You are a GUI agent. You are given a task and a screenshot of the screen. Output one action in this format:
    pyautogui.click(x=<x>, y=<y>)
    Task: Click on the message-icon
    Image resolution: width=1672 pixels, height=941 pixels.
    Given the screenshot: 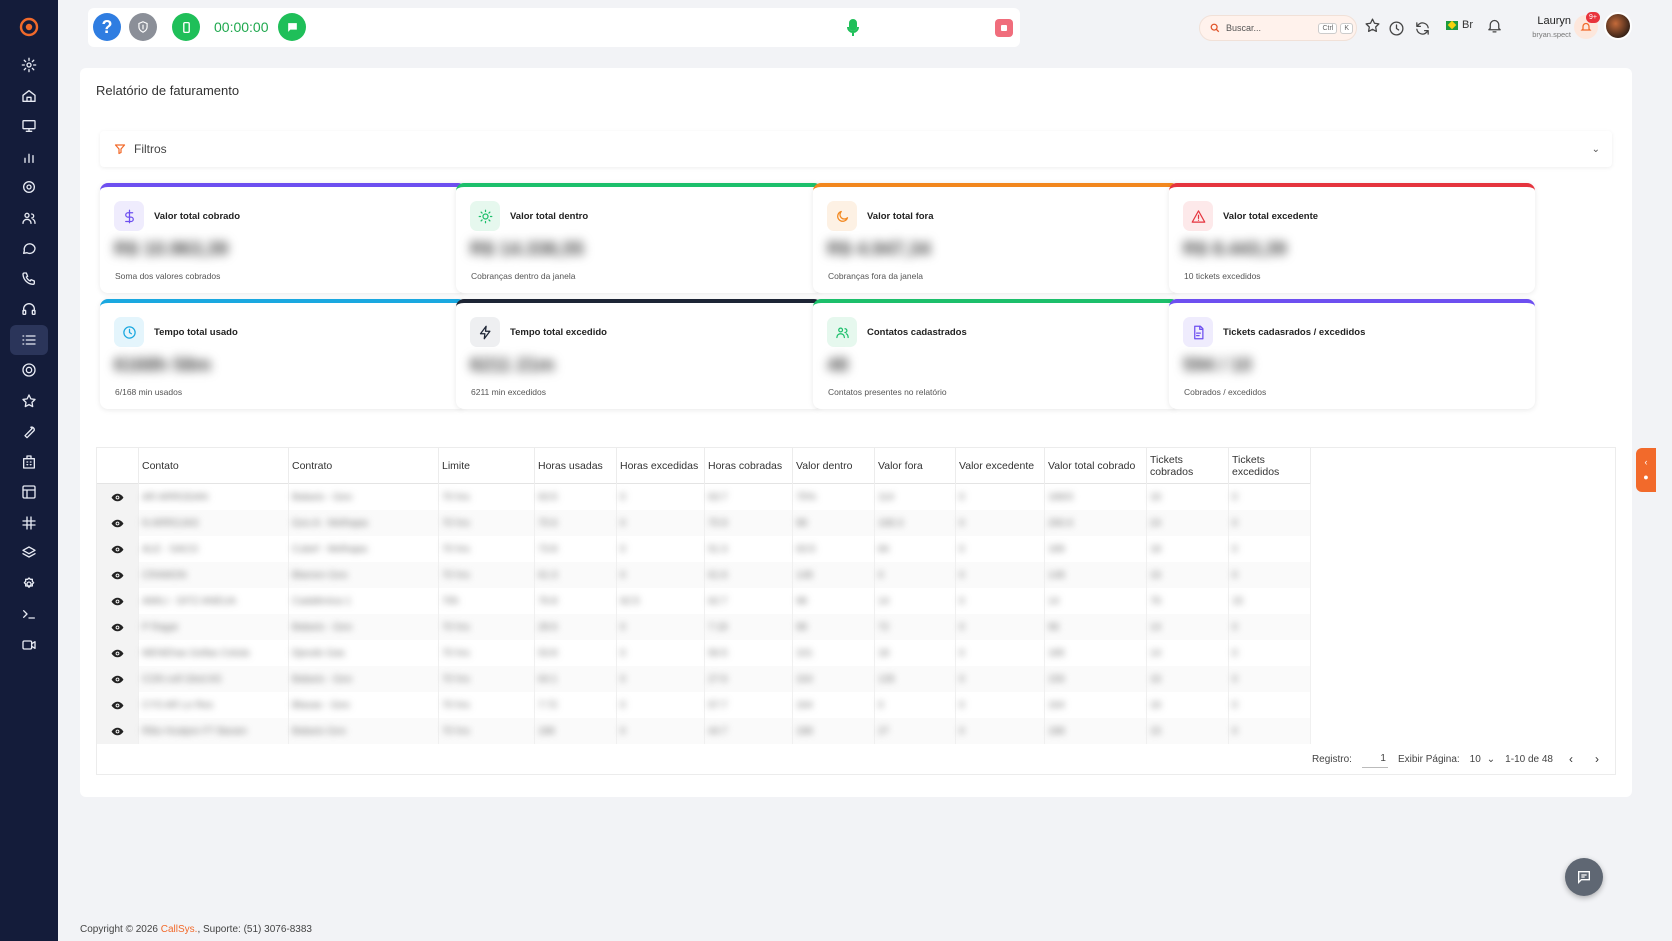 What is the action you would take?
    pyautogui.click(x=29, y=248)
    